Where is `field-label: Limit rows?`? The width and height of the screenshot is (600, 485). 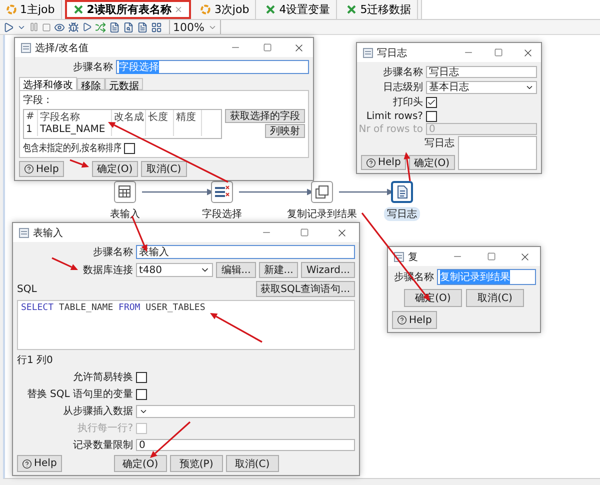 field-label: Limit rows? is located at coordinates (394, 116).